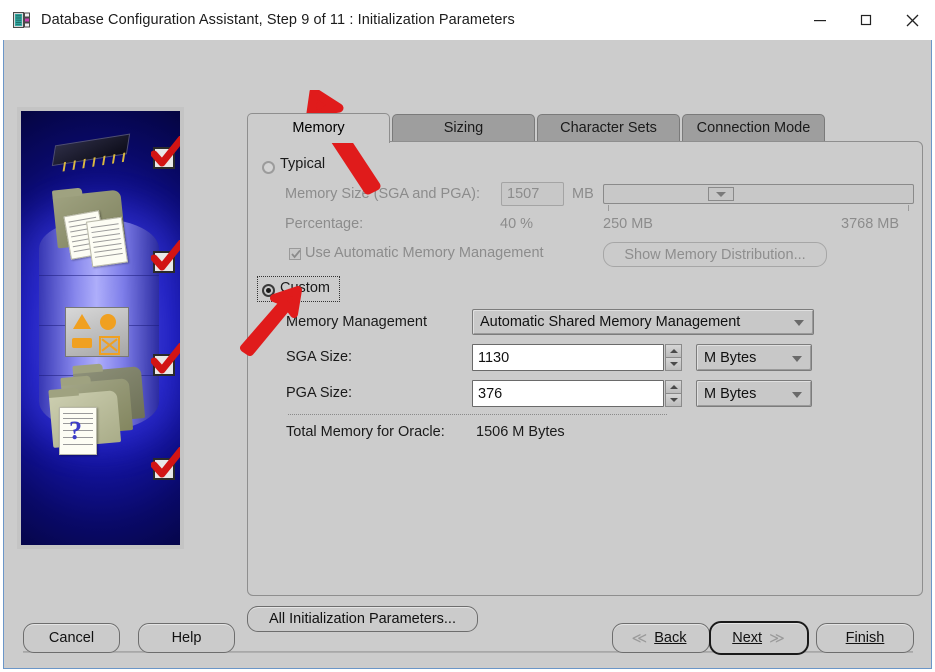 The width and height of the screenshot is (935, 672). Describe the element at coordinates (670, 638) in the screenshot. I see `back-label: Back` at that location.